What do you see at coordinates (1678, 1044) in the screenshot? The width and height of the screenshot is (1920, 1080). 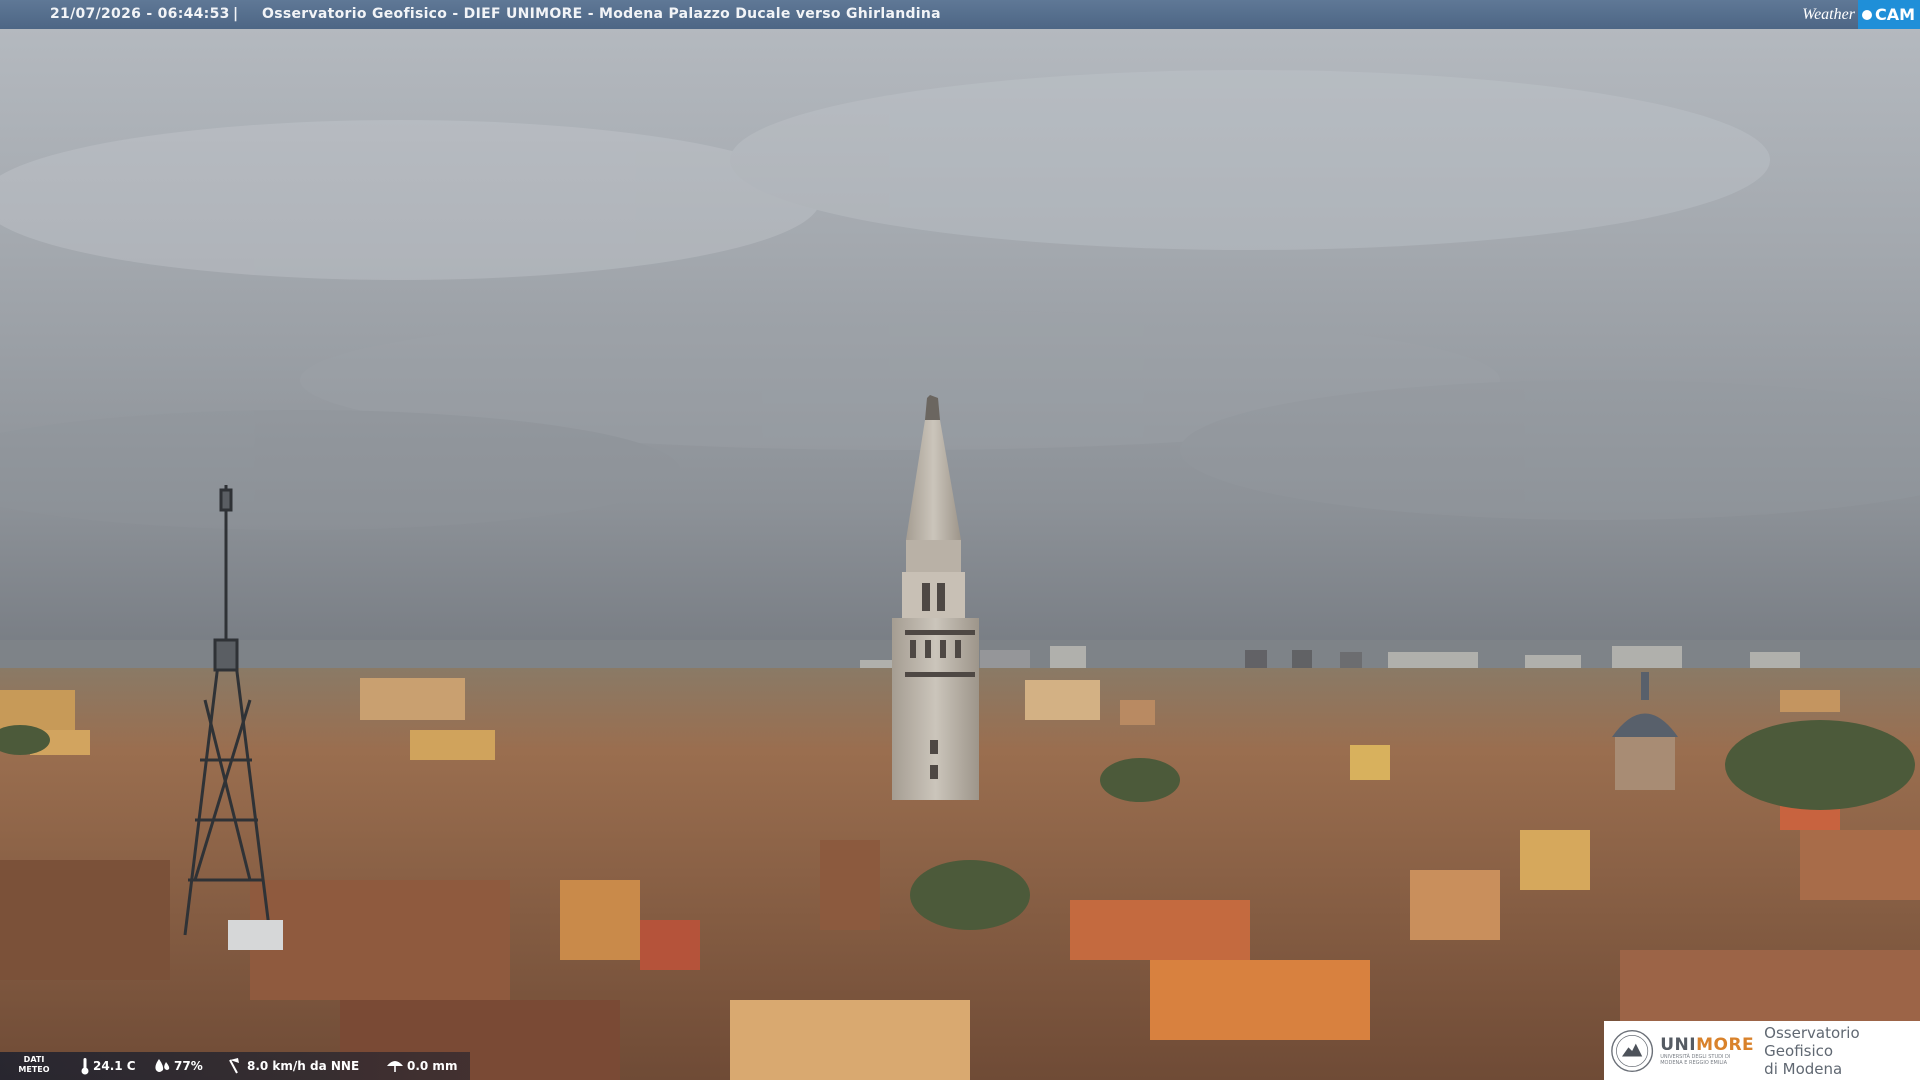 I see `unimore-uni: UNI` at bounding box center [1678, 1044].